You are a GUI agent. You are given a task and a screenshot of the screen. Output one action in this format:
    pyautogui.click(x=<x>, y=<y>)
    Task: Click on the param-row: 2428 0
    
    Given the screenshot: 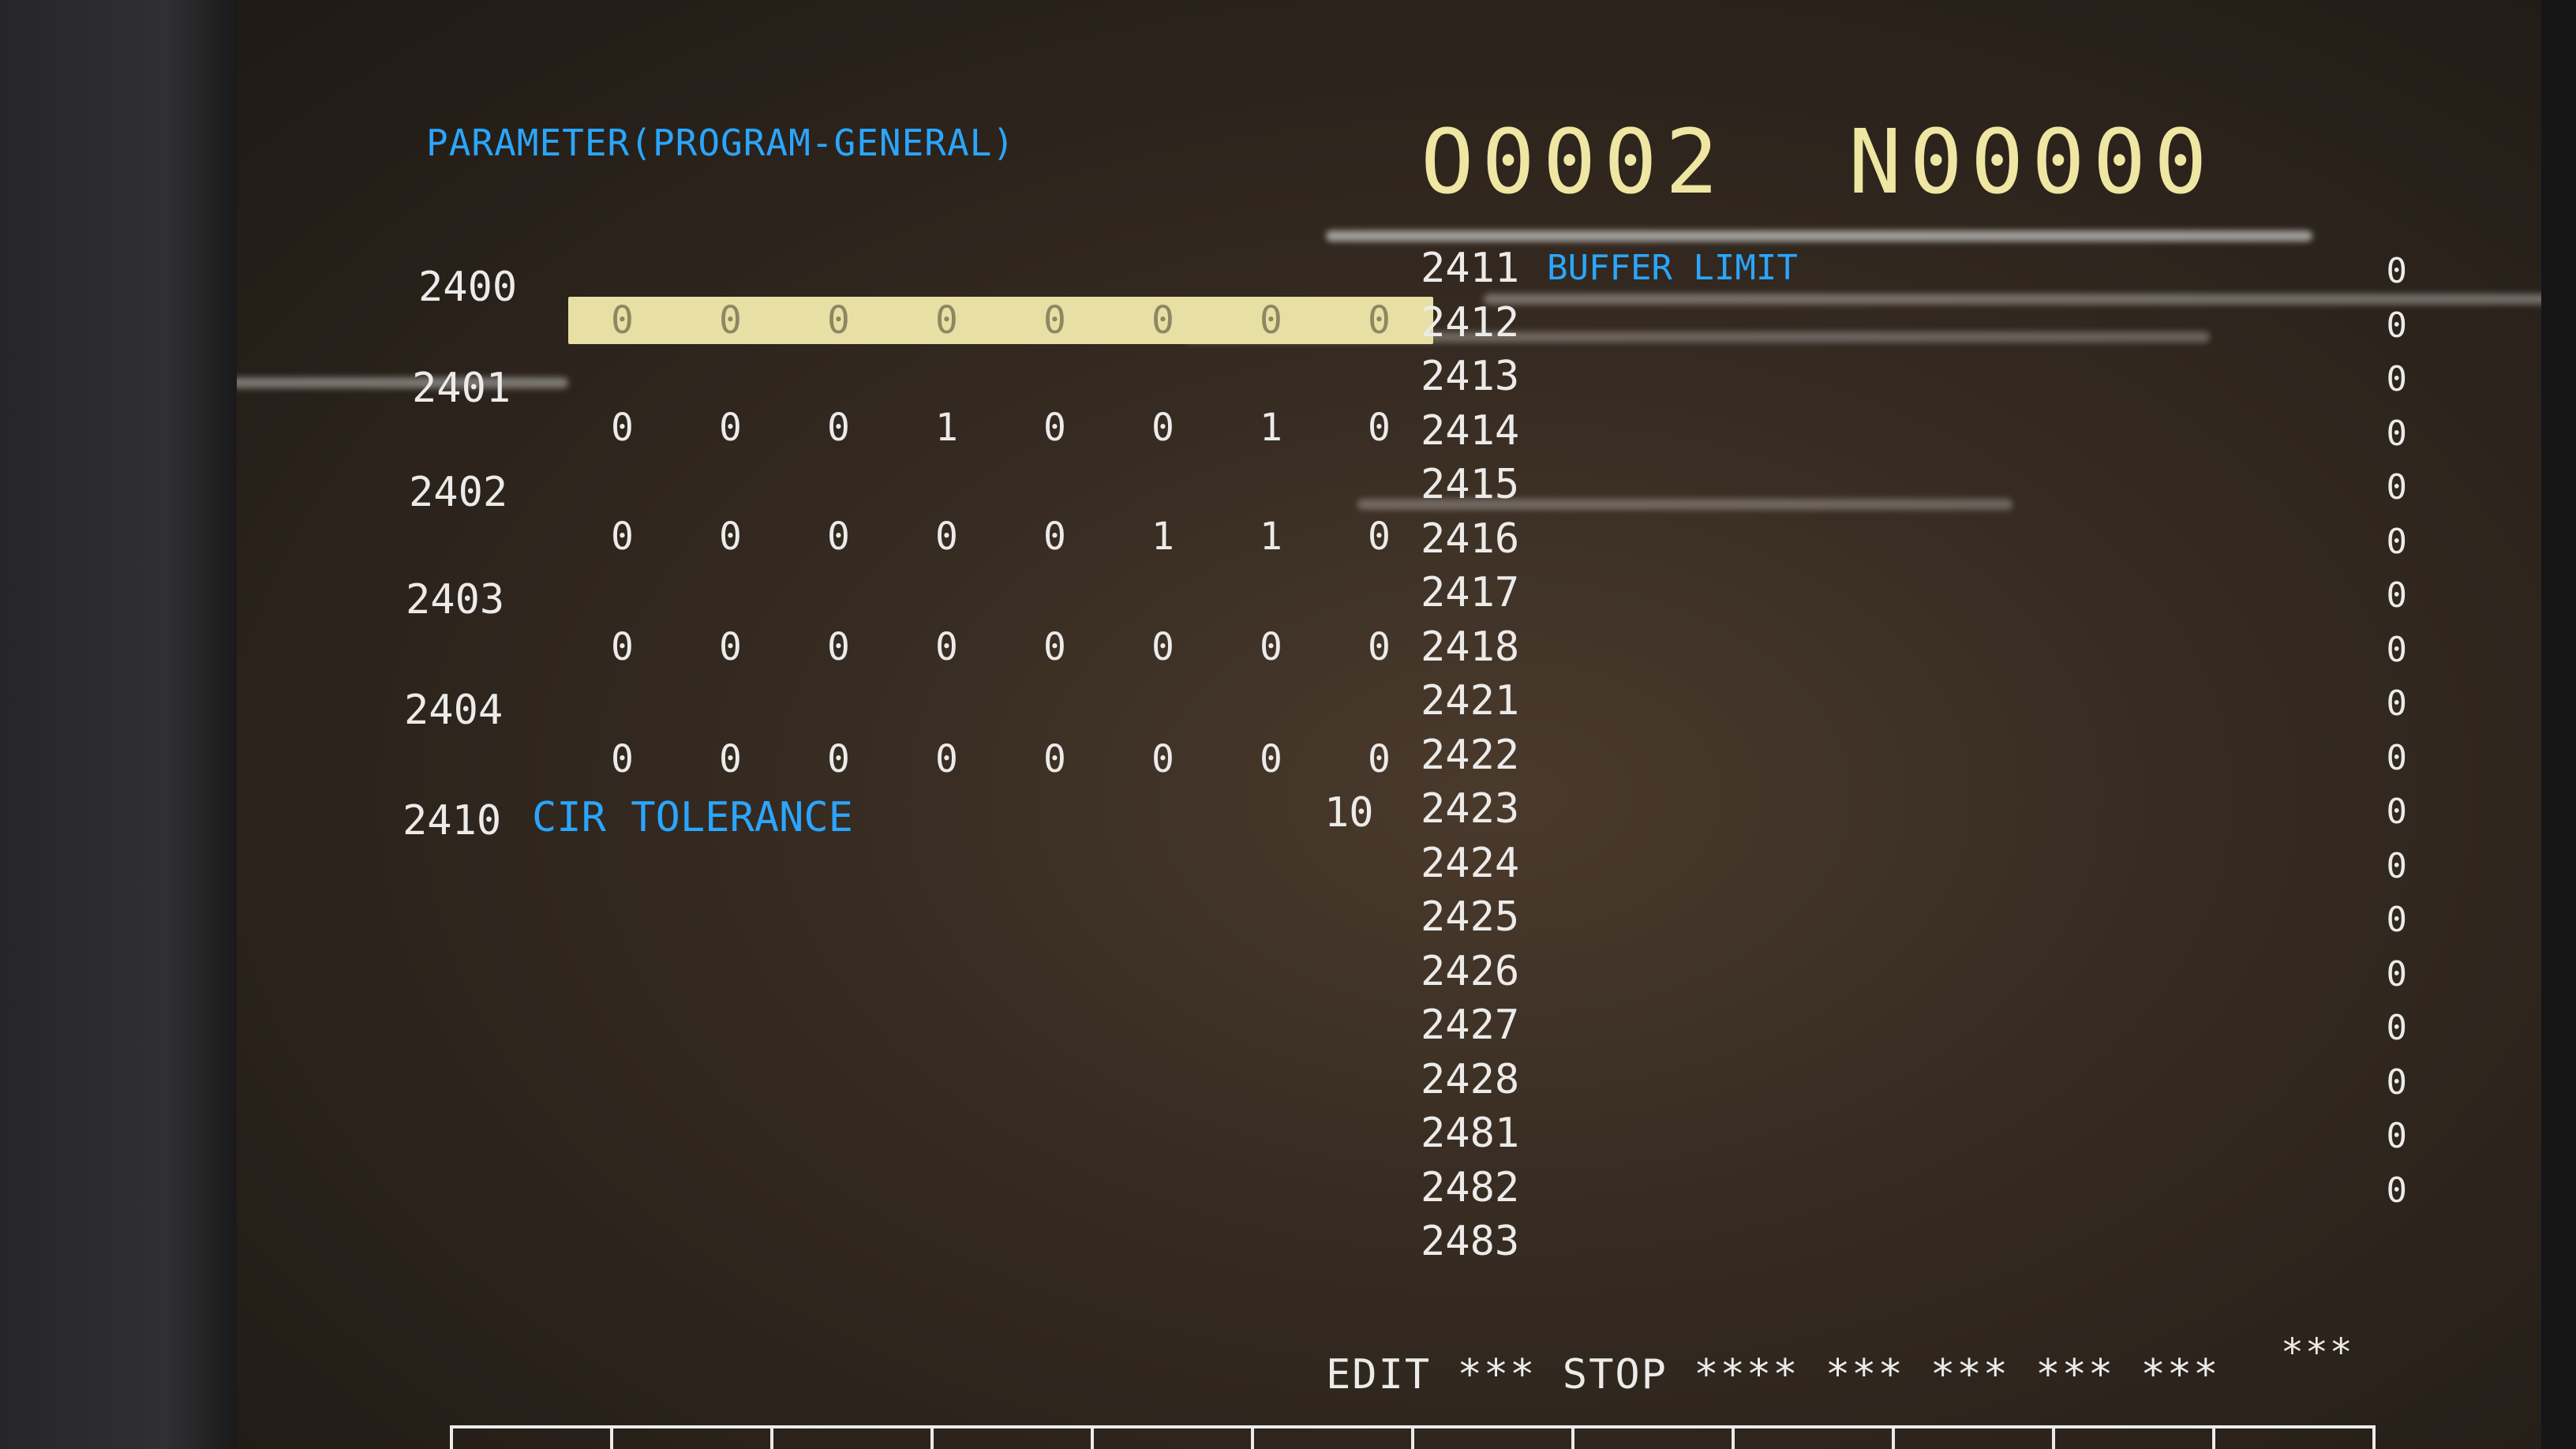 What is the action you would take?
    pyautogui.click(x=1914, y=1083)
    